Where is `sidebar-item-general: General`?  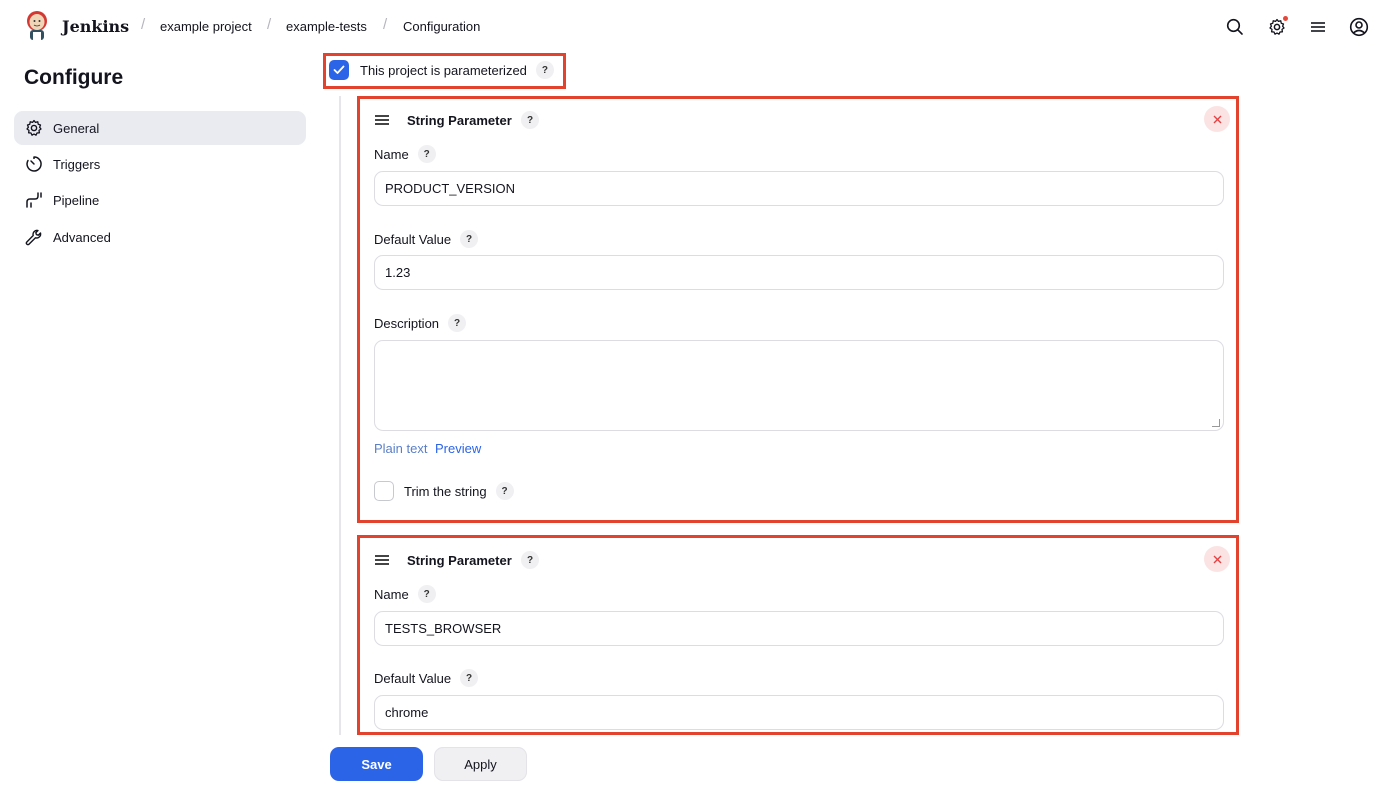 sidebar-item-general: General is located at coordinates (160, 128).